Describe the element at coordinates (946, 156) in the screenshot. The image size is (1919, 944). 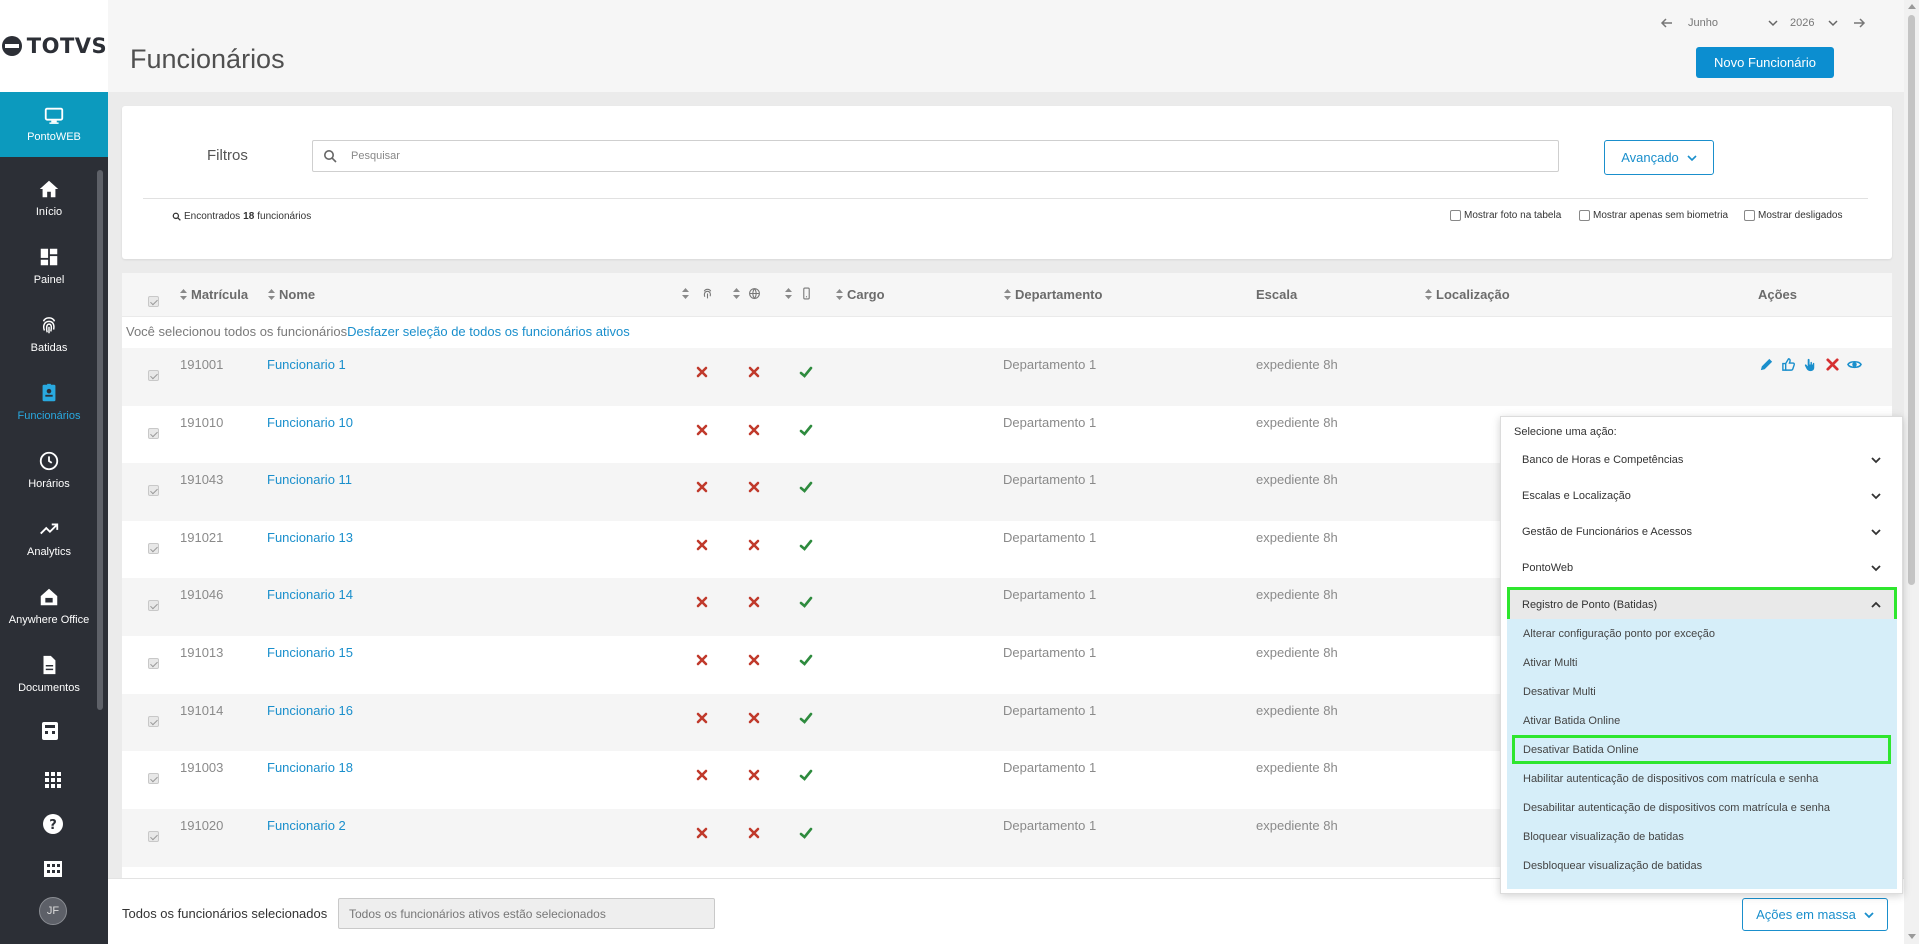
I see `search-input` at that location.